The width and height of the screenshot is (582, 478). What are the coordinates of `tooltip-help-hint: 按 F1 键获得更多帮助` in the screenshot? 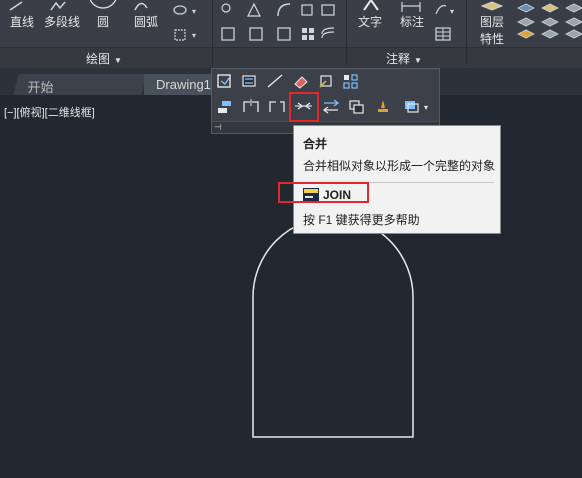 It's located at (361, 220).